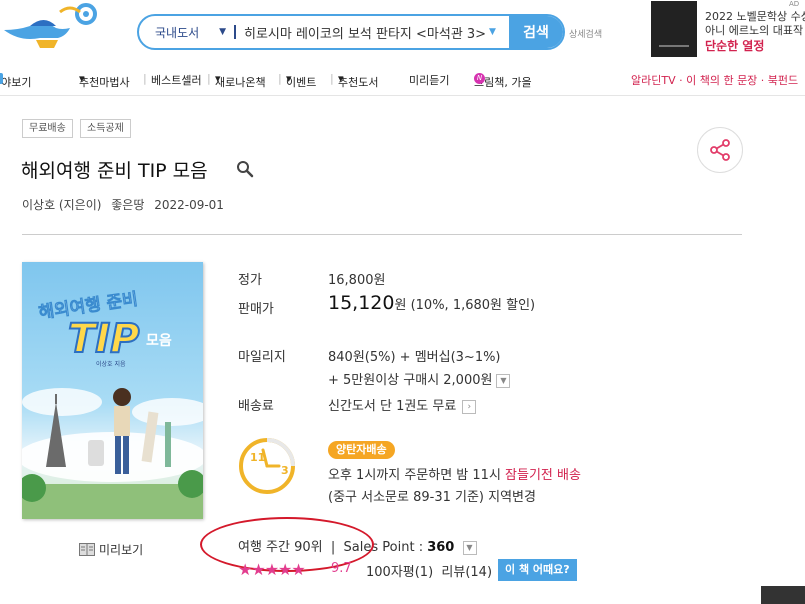 The height and width of the screenshot is (604, 805). What do you see at coordinates (285, 470) in the screenshot?
I see `clock-3: 3` at bounding box center [285, 470].